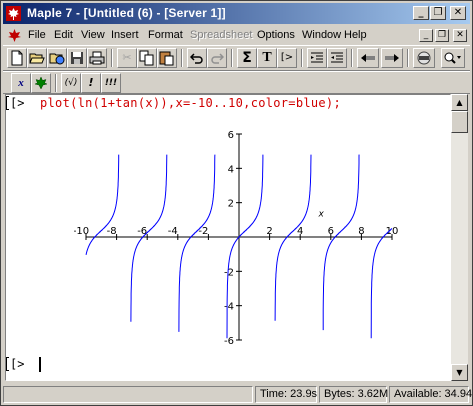 Image resolution: width=473 pixels, height=406 pixels. Describe the element at coordinates (127, 58) in the screenshot. I see `cut-icon: ✂` at that location.